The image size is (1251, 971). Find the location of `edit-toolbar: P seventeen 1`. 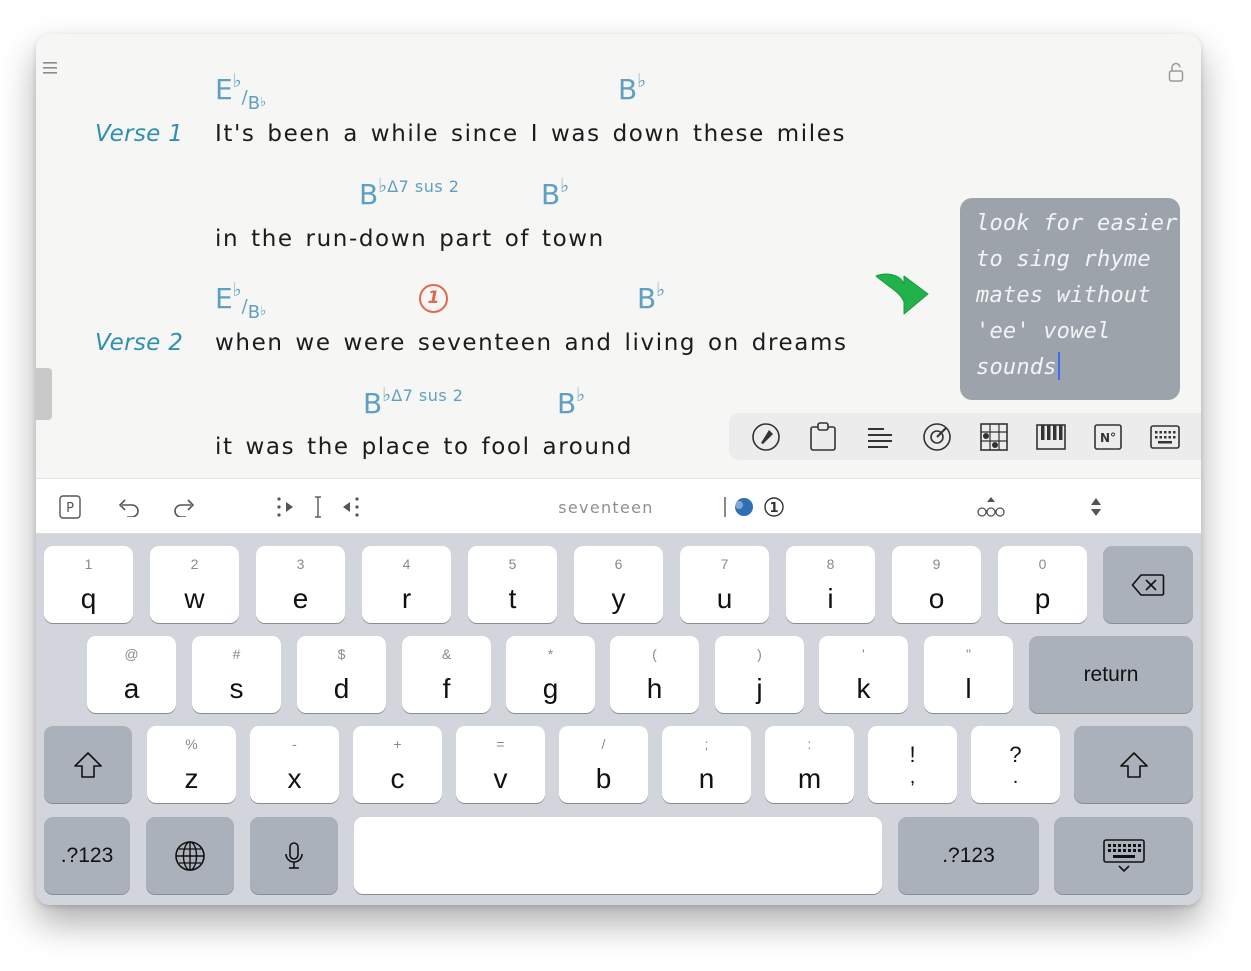

edit-toolbar: P seventeen 1 is located at coordinates (618, 506).